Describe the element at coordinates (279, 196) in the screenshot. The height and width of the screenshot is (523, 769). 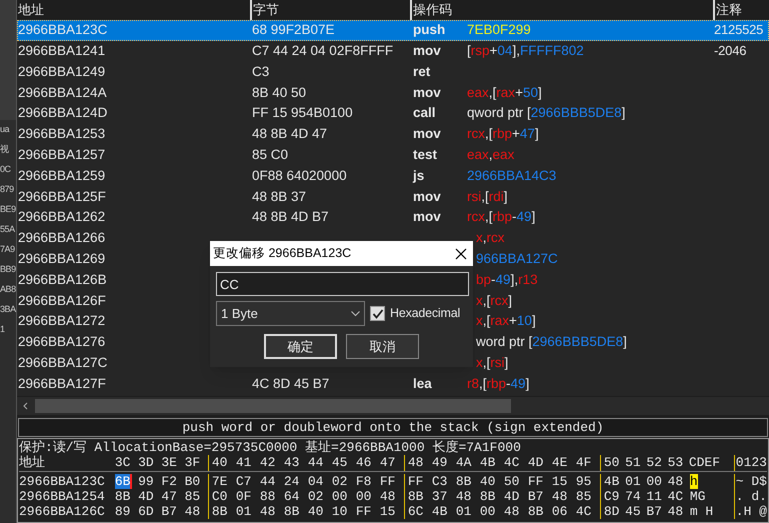
I see `bytes-cell: 48 8B 37` at that location.